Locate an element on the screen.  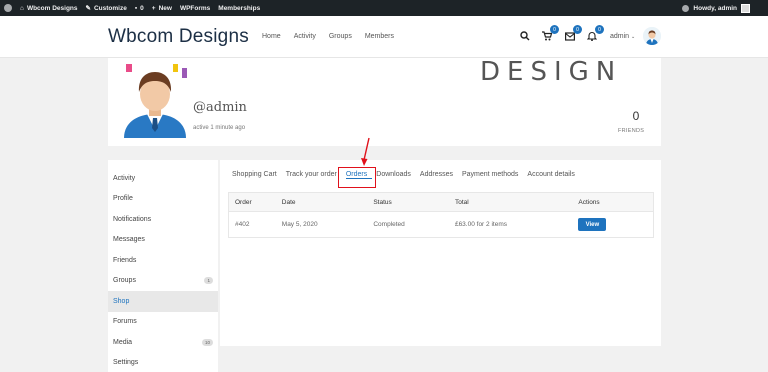
plus-icon: + is located at coordinates (153, 8).